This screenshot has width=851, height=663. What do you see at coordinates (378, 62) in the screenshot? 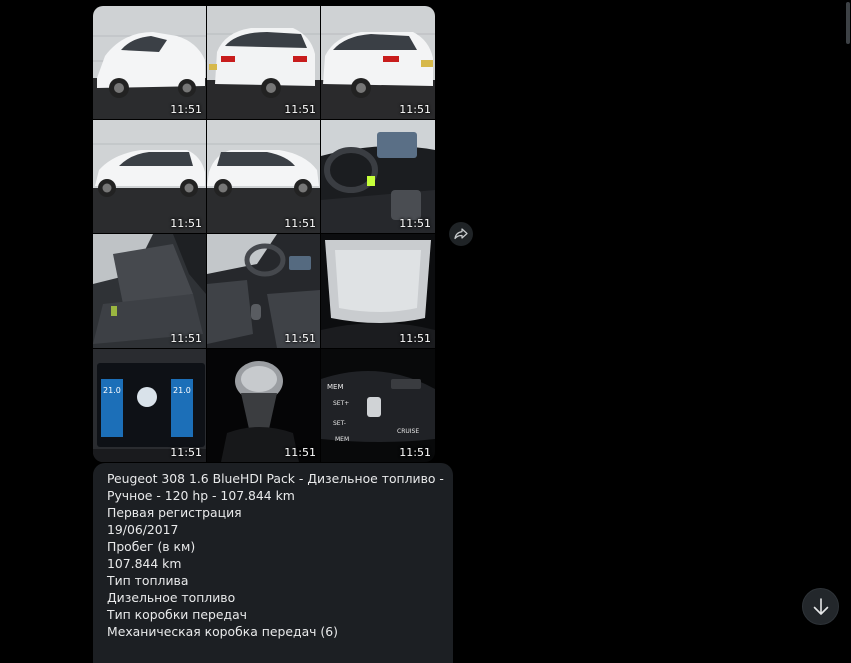
I see `photo-car-rear-right: 11:51` at bounding box center [378, 62].